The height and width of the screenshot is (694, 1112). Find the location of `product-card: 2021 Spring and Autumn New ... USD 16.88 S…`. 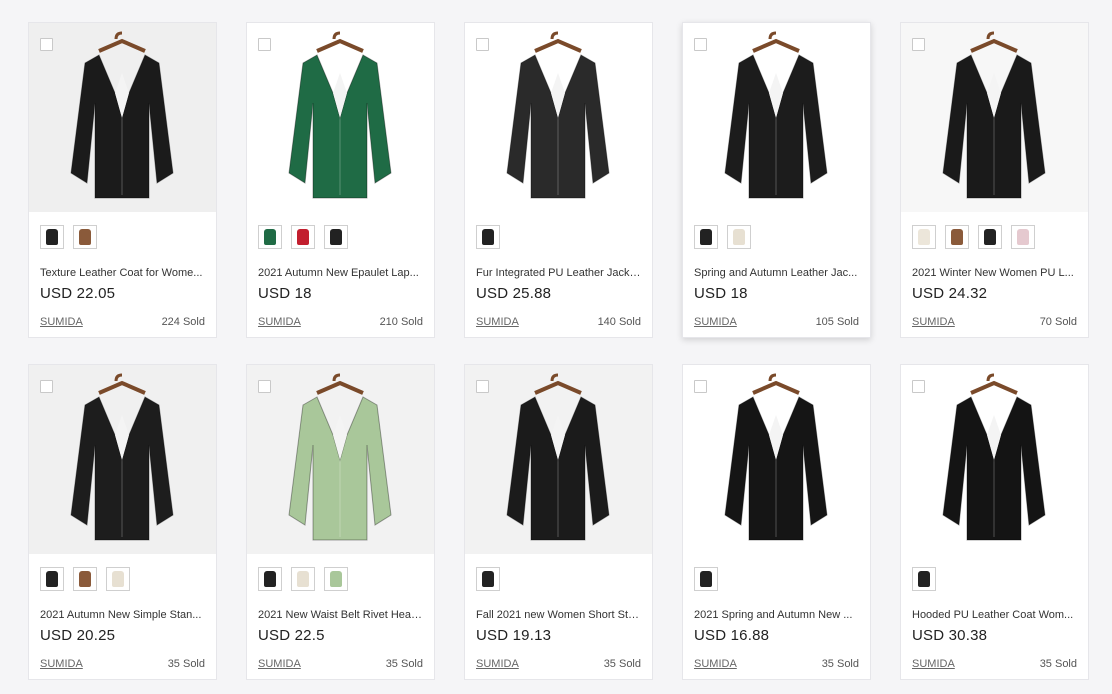

product-card: 2021 Spring and Autumn New ... USD 16.88 S… is located at coordinates (776, 522).